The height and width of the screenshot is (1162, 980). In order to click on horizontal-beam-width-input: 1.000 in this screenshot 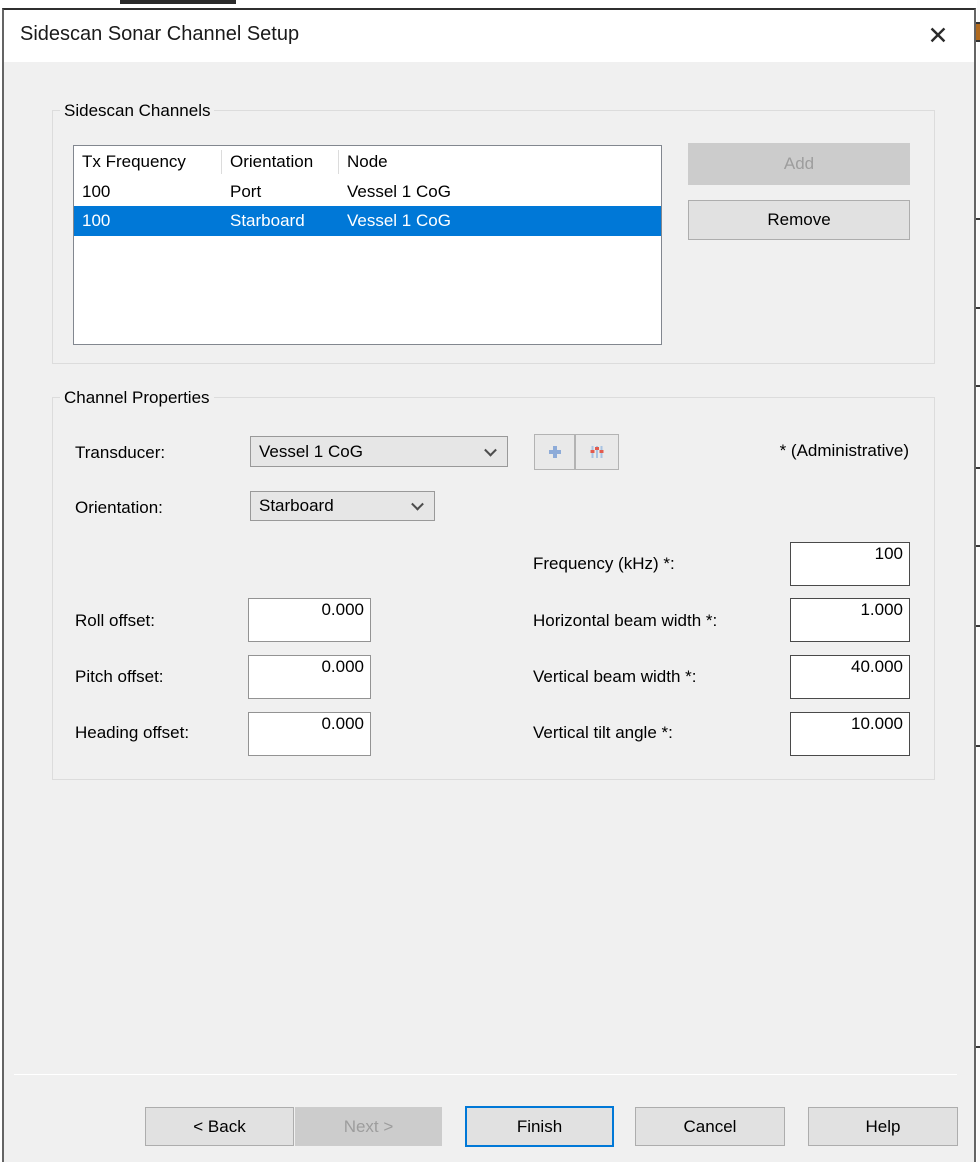, I will do `click(850, 620)`.